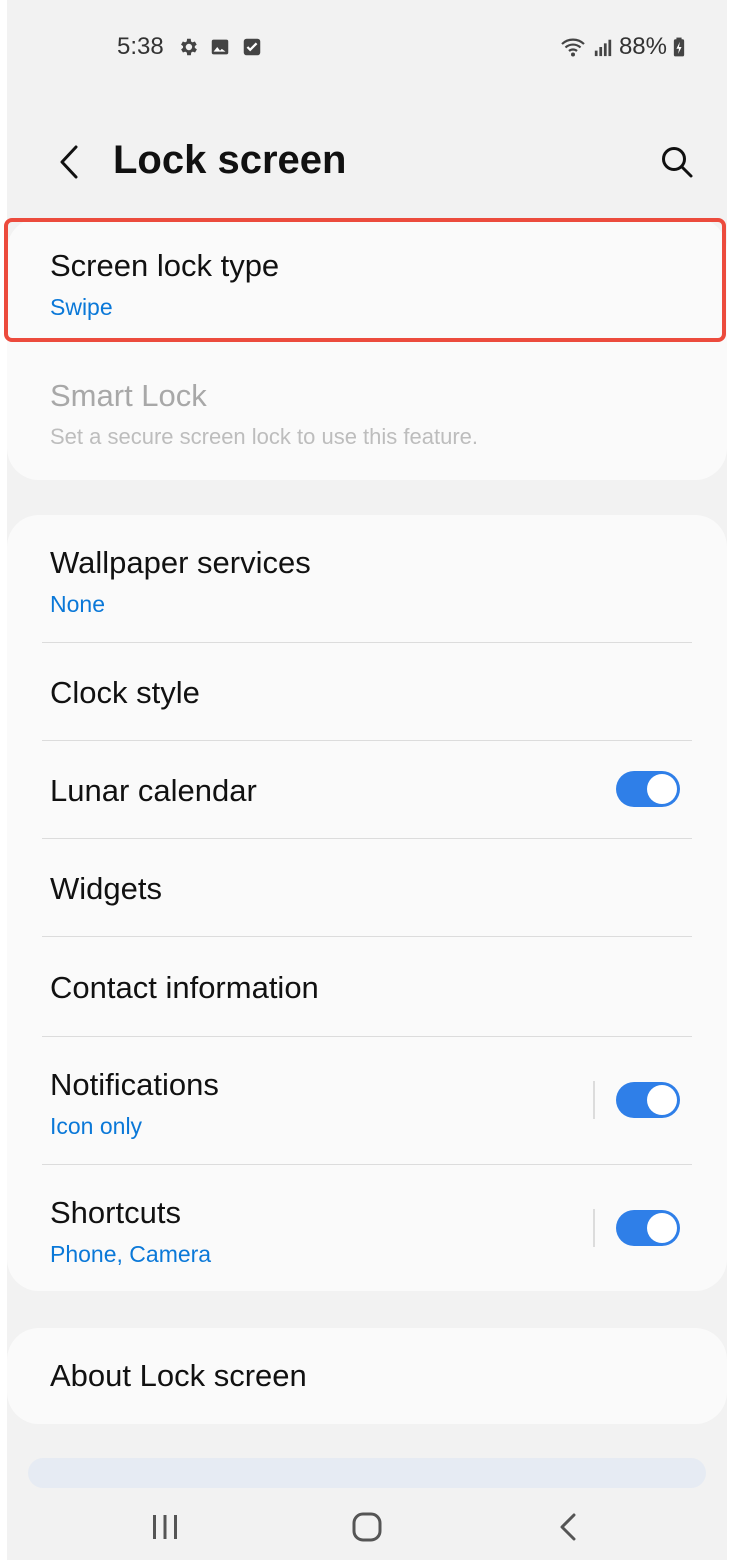  Describe the element at coordinates (642, 46) in the screenshot. I see `battery-percent: 88%` at that location.